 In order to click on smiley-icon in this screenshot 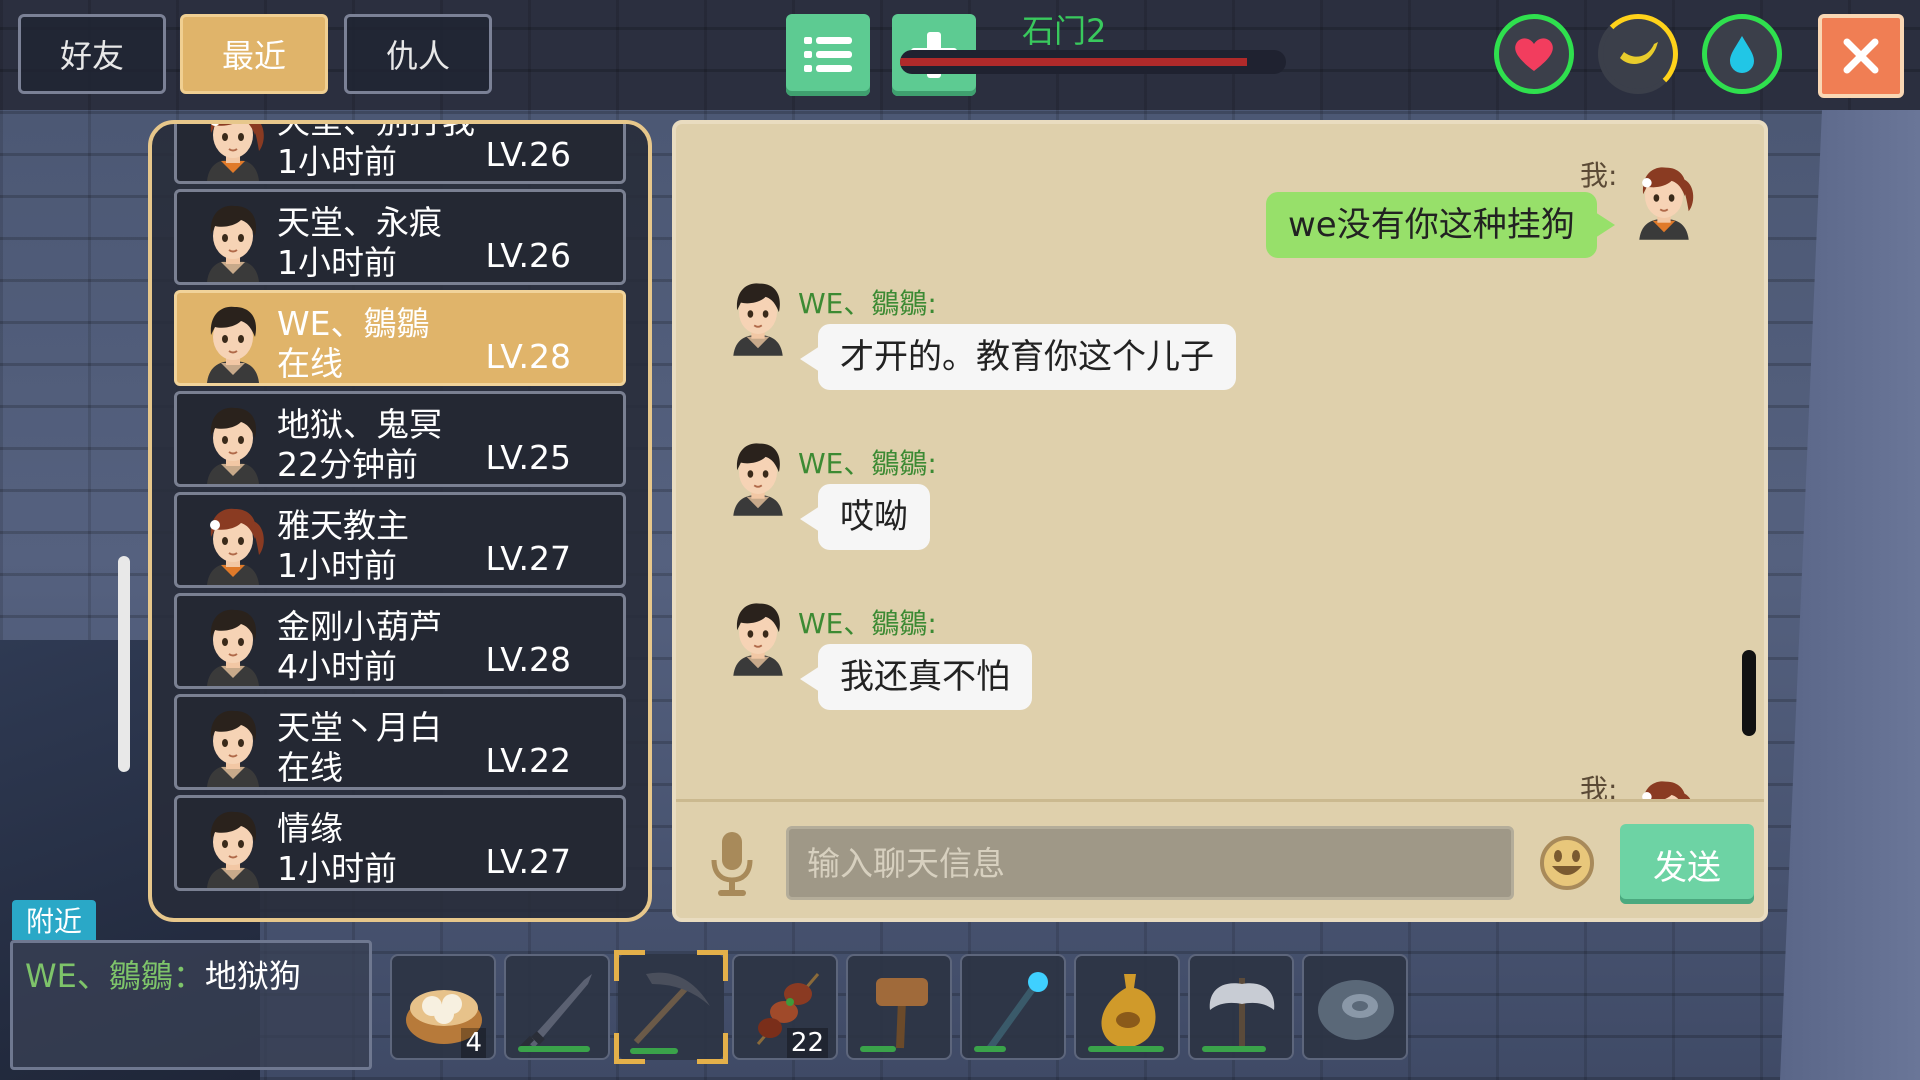, I will do `click(1567, 863)`.